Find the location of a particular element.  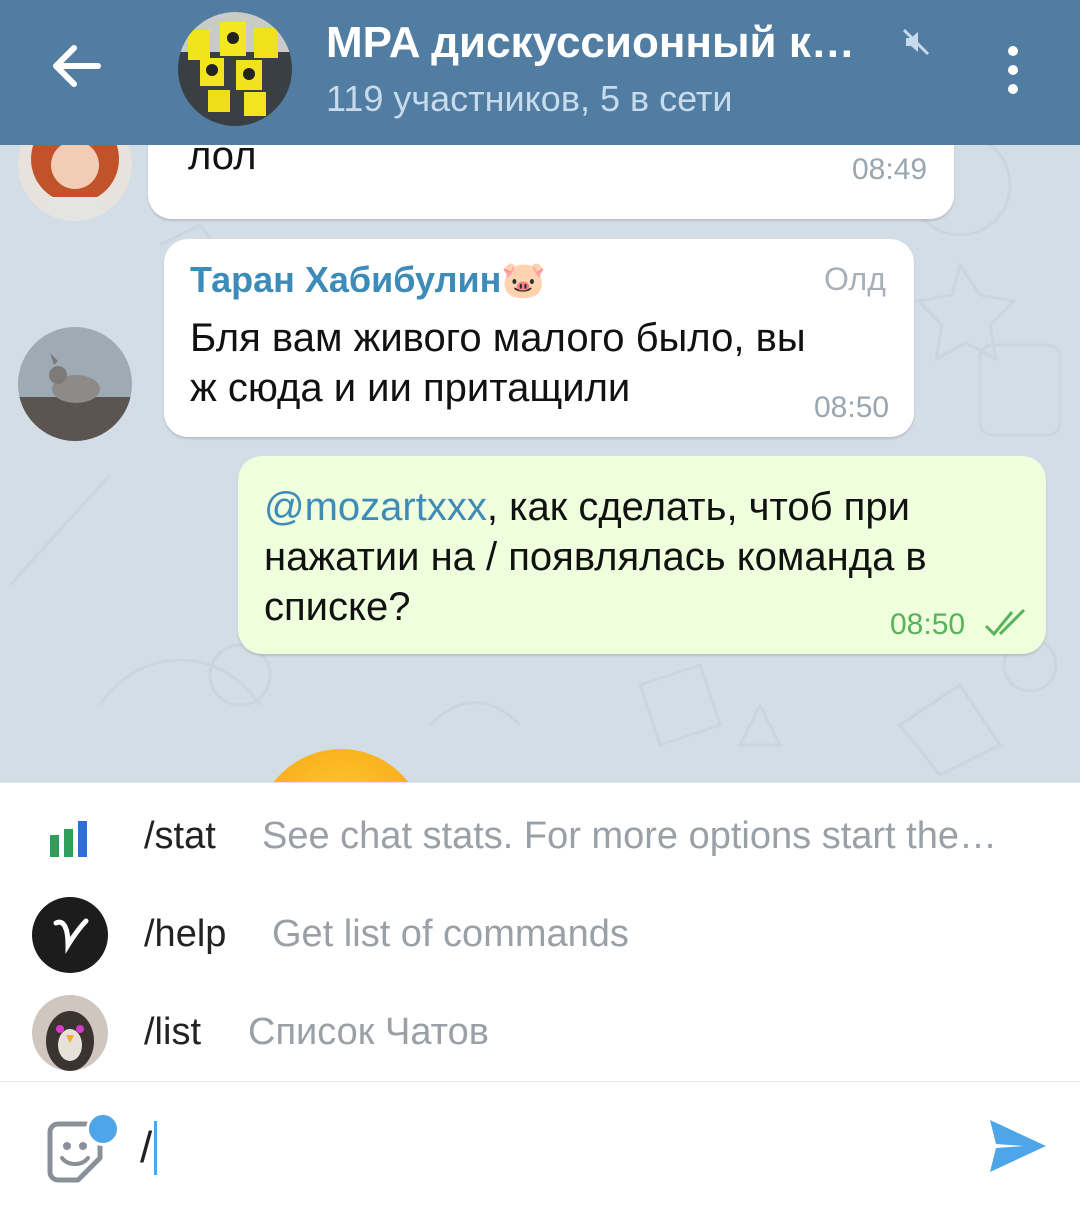

command-name: /stat is located at coordinates (180, 836).